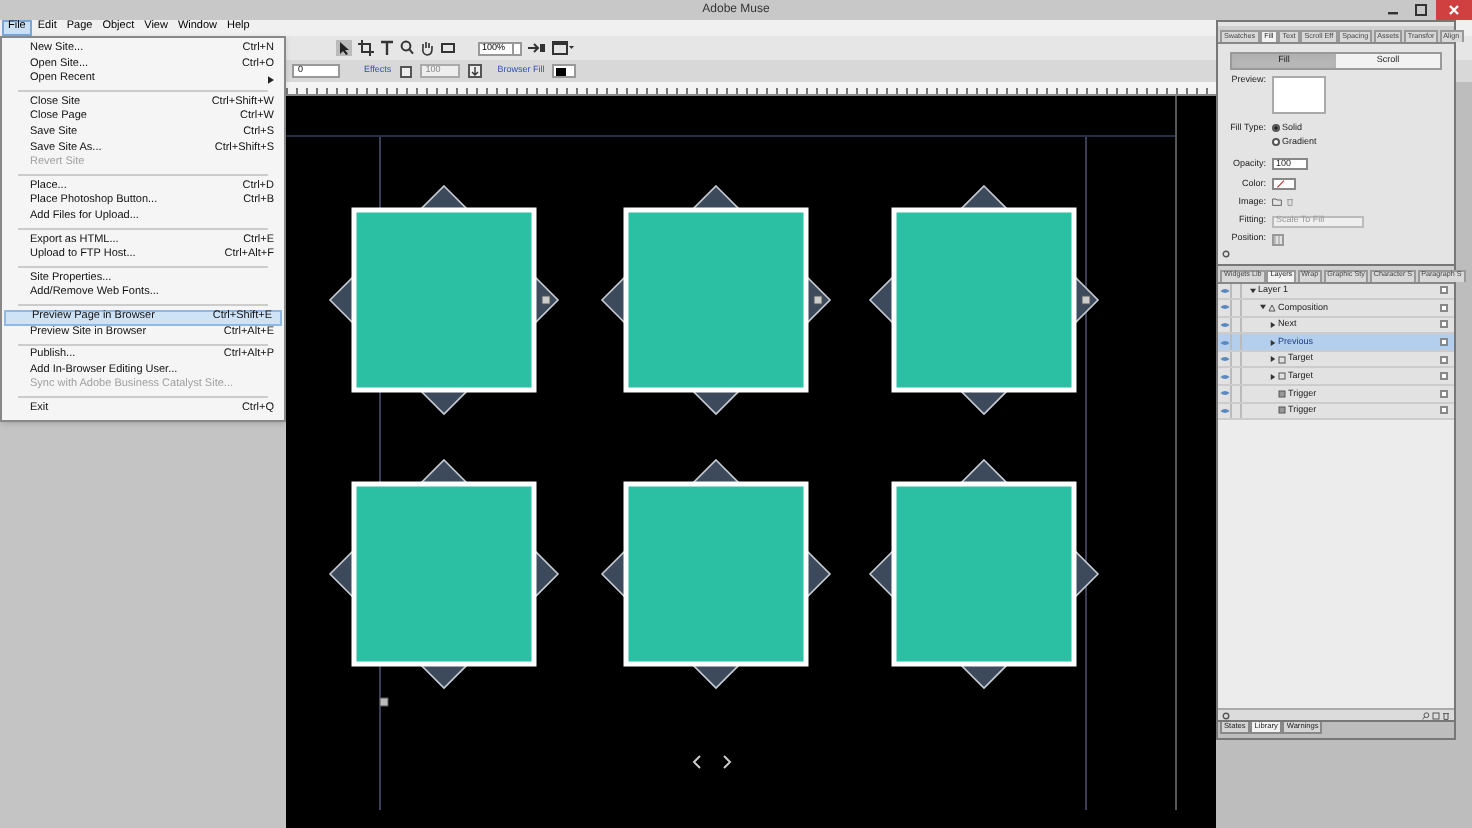  Describe the element at coordinates (1299, 95) in the screenshot. I see `preview-swatch` at that location.